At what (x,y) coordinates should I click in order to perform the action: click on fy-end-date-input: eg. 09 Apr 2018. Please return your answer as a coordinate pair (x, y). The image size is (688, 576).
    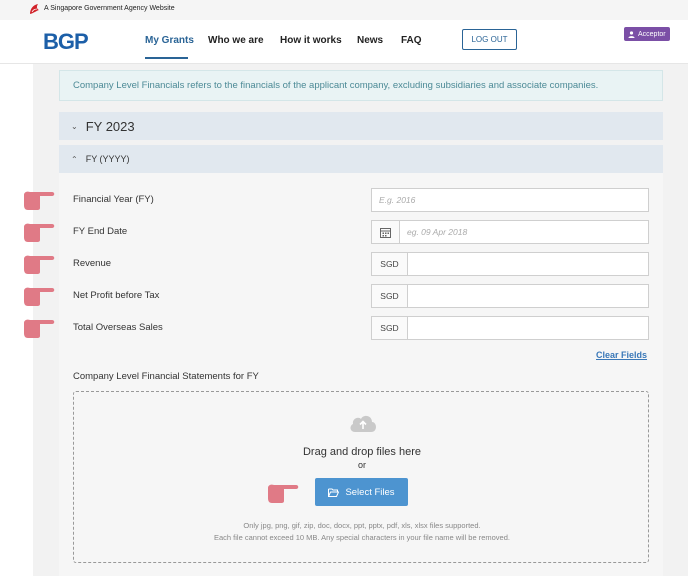
    Looking at the image, I should click on (510, 232).